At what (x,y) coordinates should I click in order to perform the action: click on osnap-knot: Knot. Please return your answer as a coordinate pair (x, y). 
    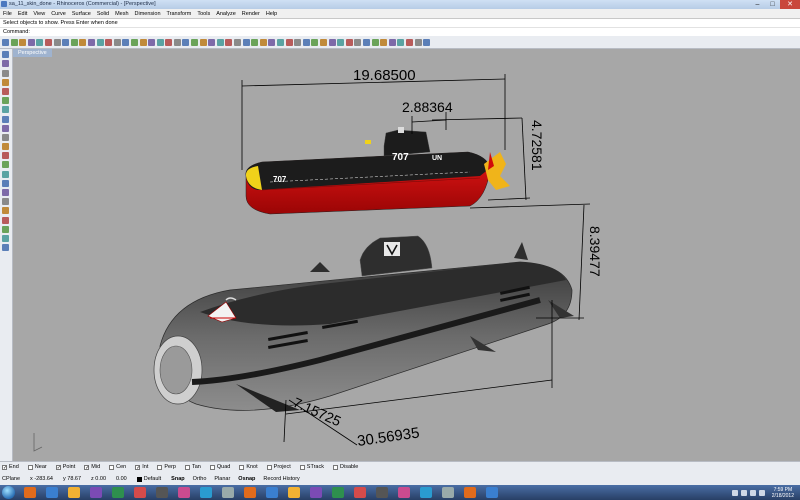
    Looking at the image, I should click on (248, 467).